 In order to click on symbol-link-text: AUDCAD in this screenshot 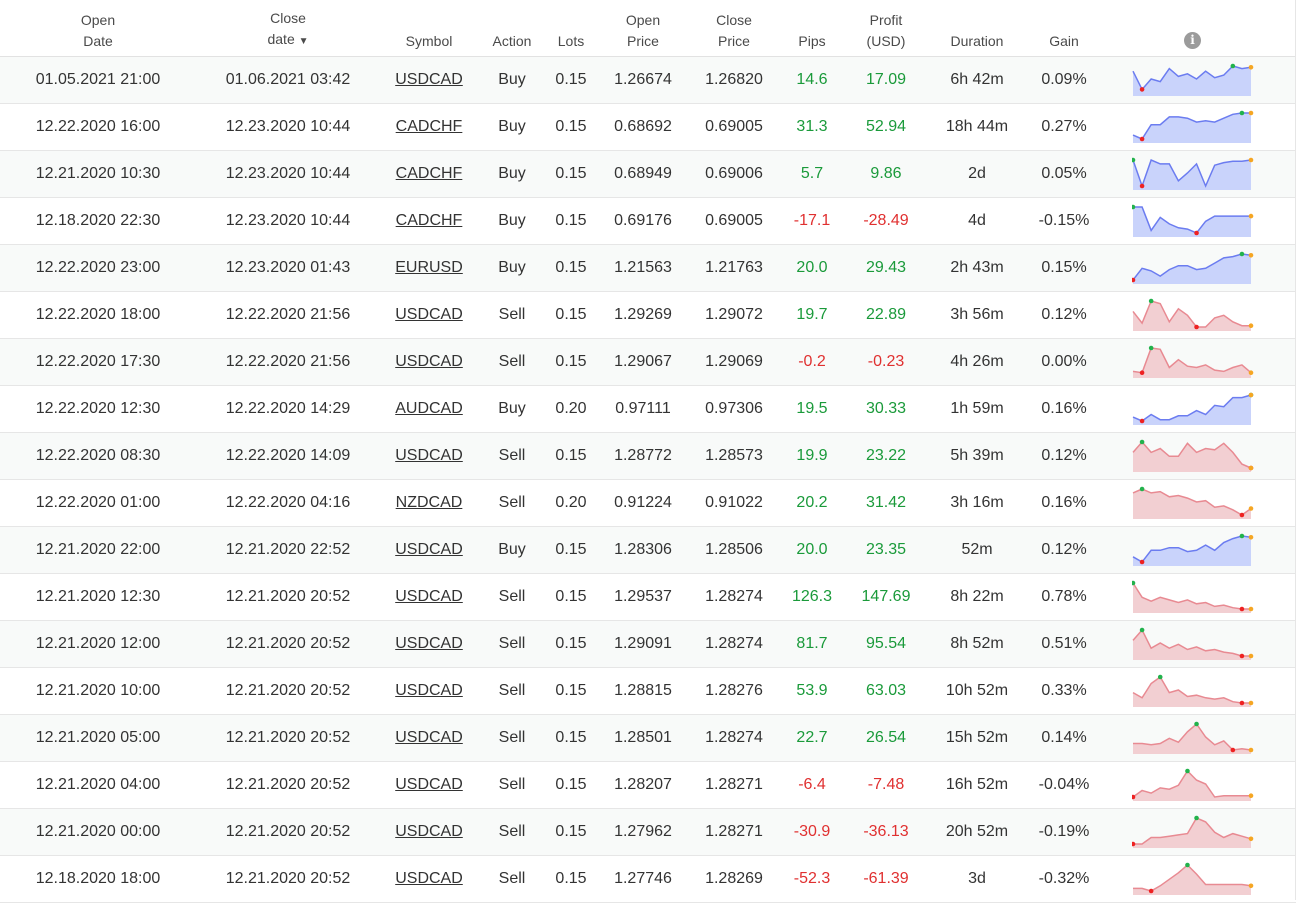, I will do `click(429, 408)`.